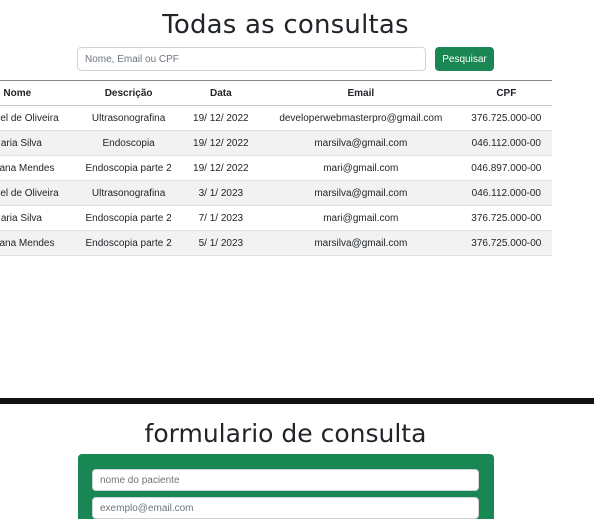 The image size is (594, 519). Describe the element at coordinates (220, 193) in the screenshot. I see `cell-date: 3/ 1/ 2023` at that location.